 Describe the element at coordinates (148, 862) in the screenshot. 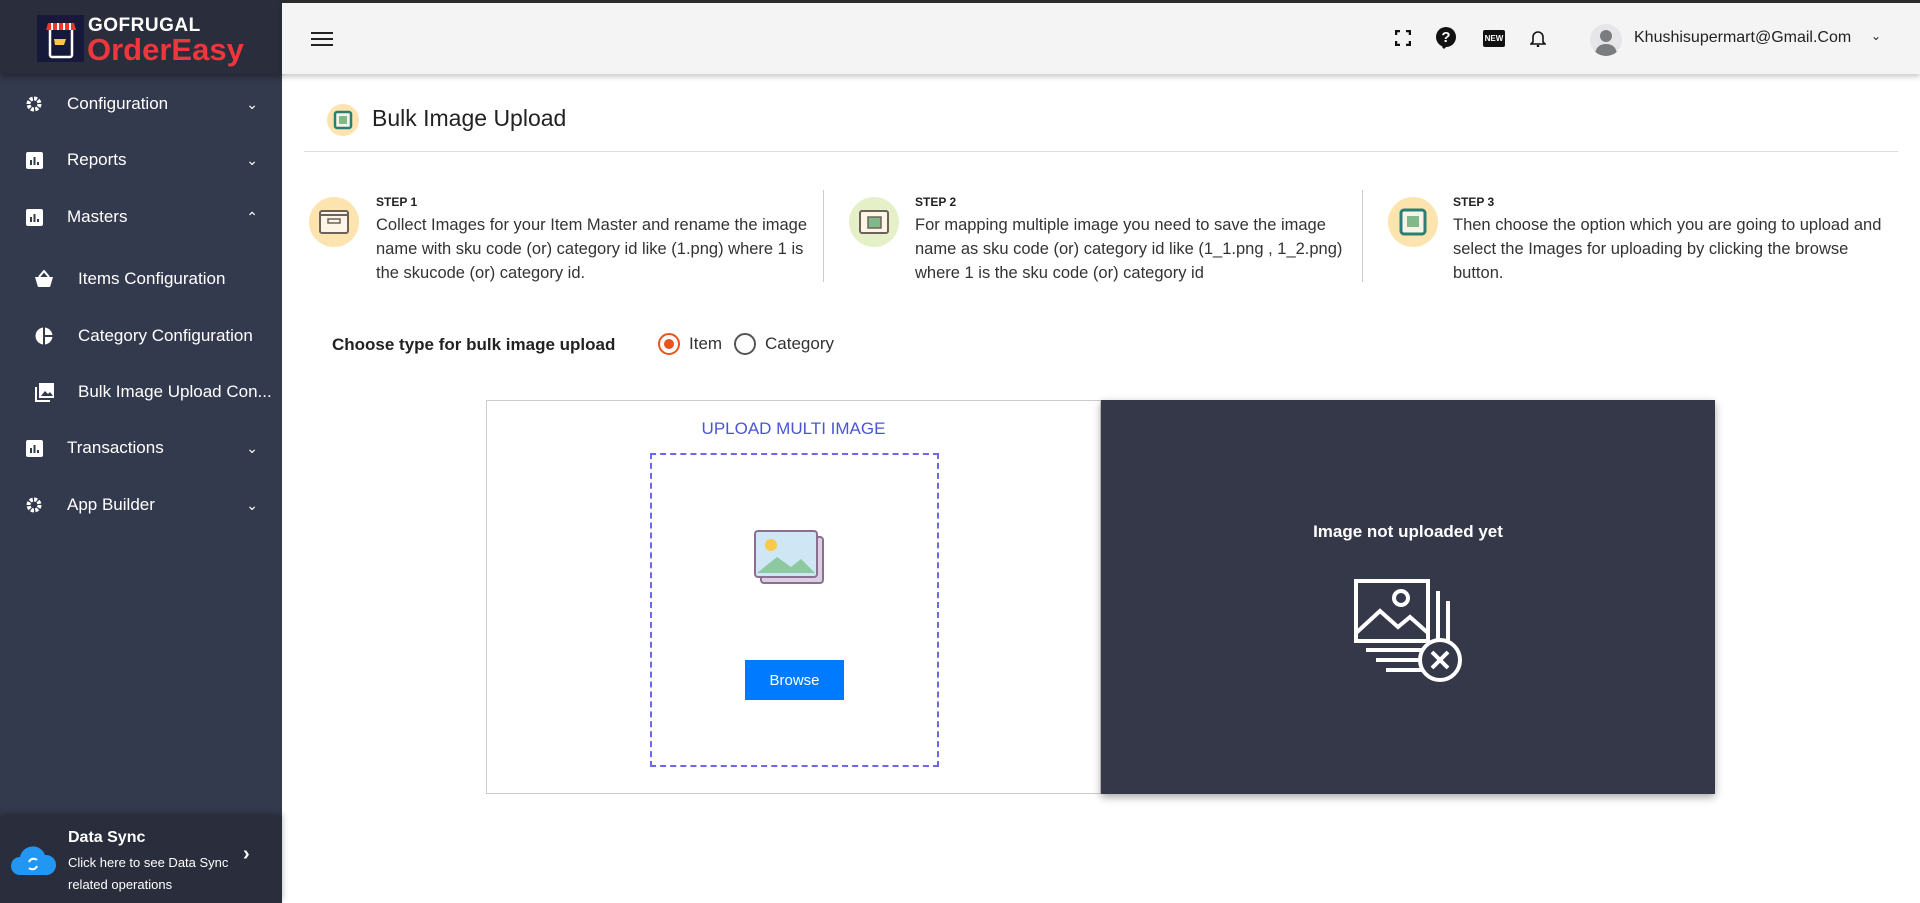

I see `data-sync-desc-1: Click here to see Data Sync` at that location.